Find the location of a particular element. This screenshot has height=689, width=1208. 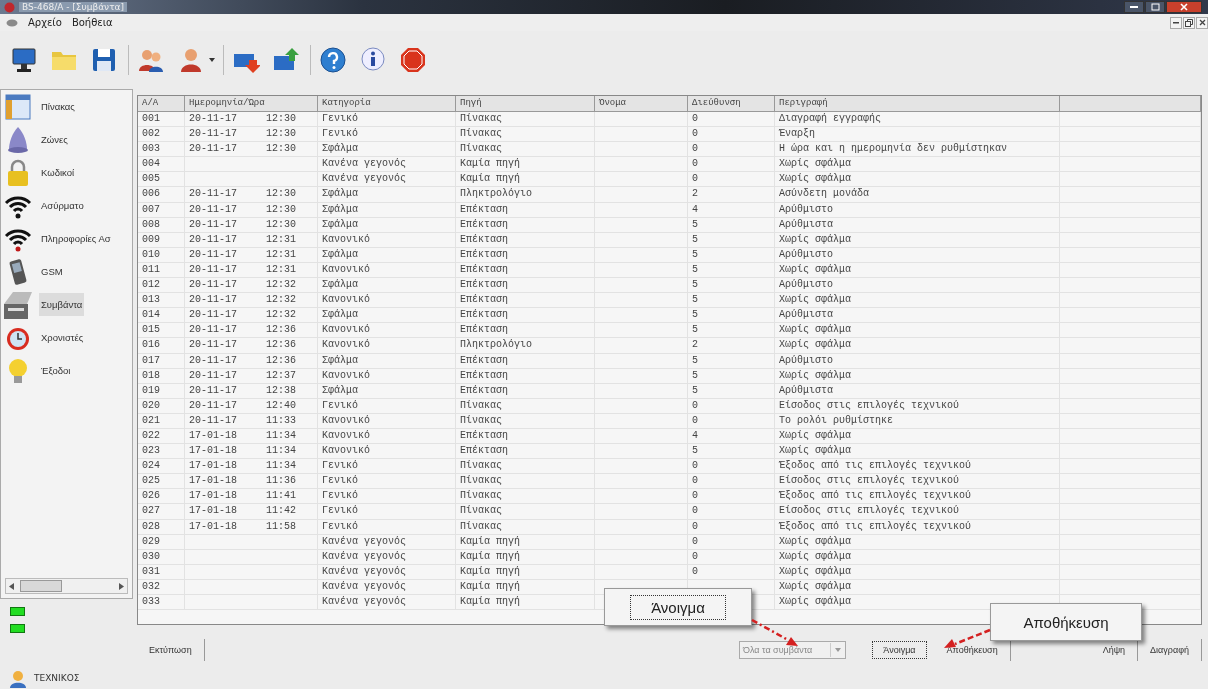

table-cell: 015 is located at coordinates (151, 330).